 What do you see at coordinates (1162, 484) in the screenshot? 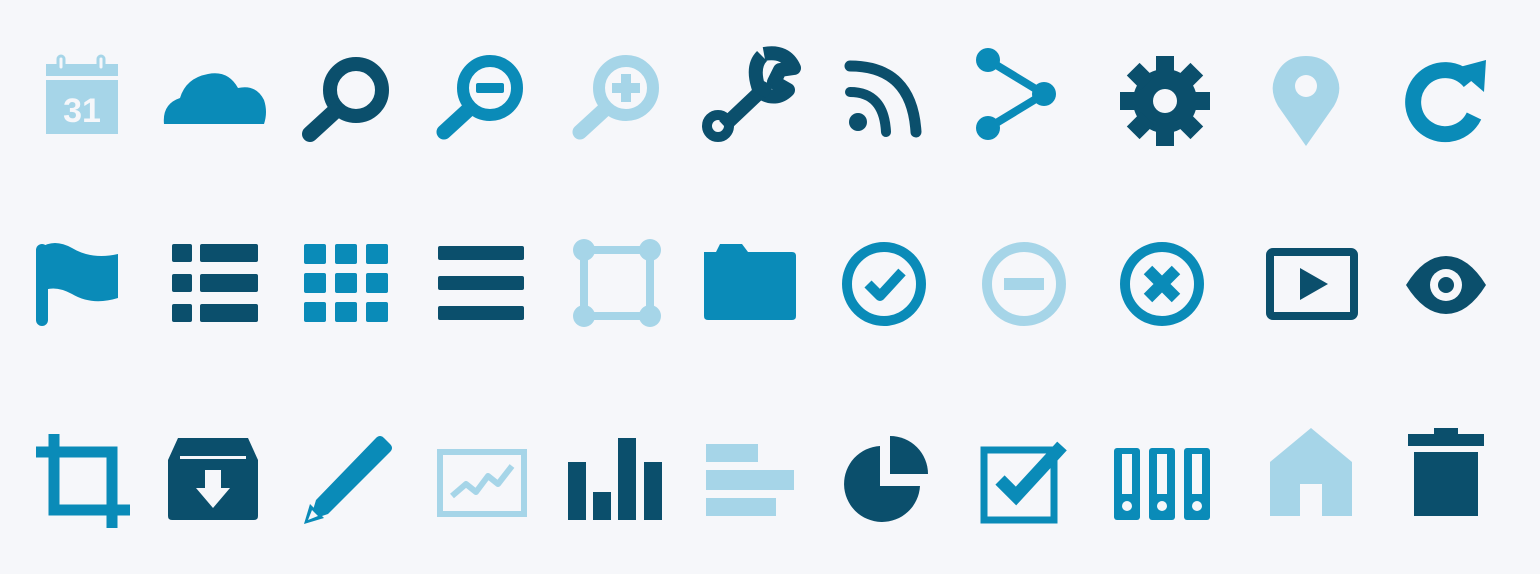
I see `binders-icon` at bounding box center [1162, 484].